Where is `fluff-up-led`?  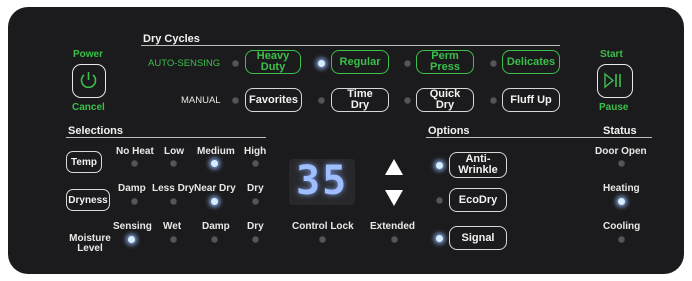
fluff-up-led is located at coordinates (493, 100).